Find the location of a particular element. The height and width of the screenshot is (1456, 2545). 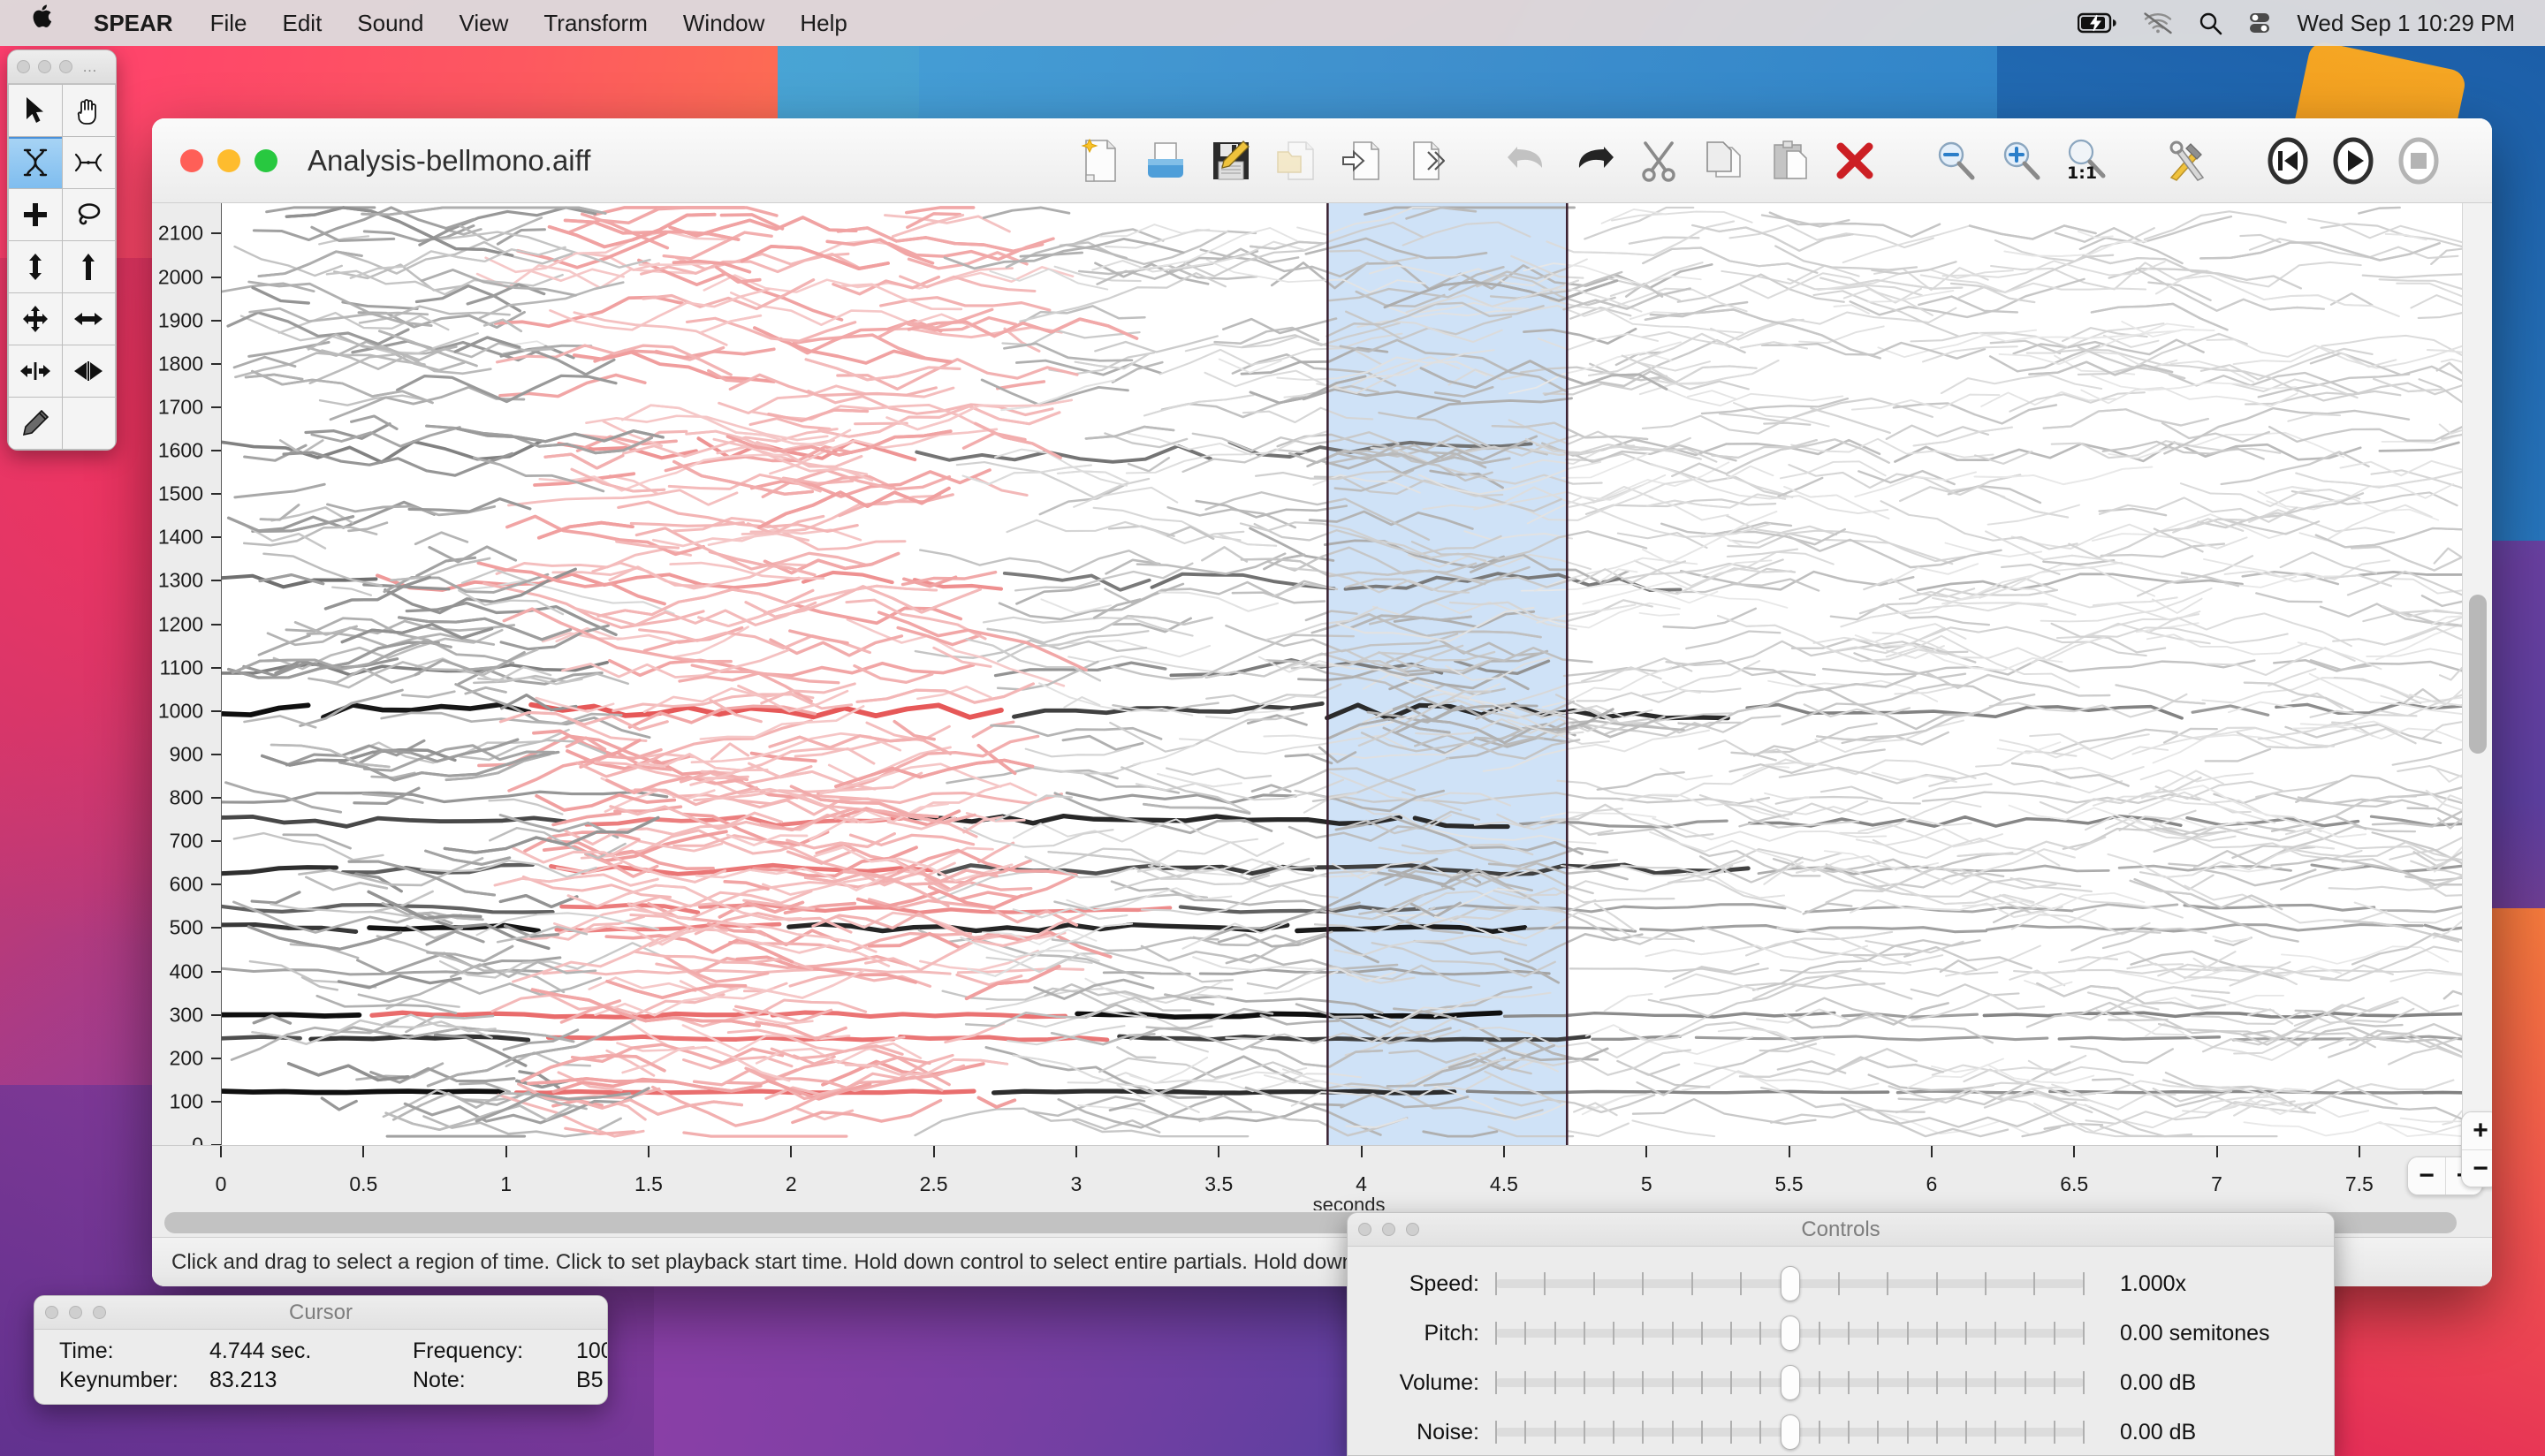

arrow-select-tool is located at coordinates (35, 110).